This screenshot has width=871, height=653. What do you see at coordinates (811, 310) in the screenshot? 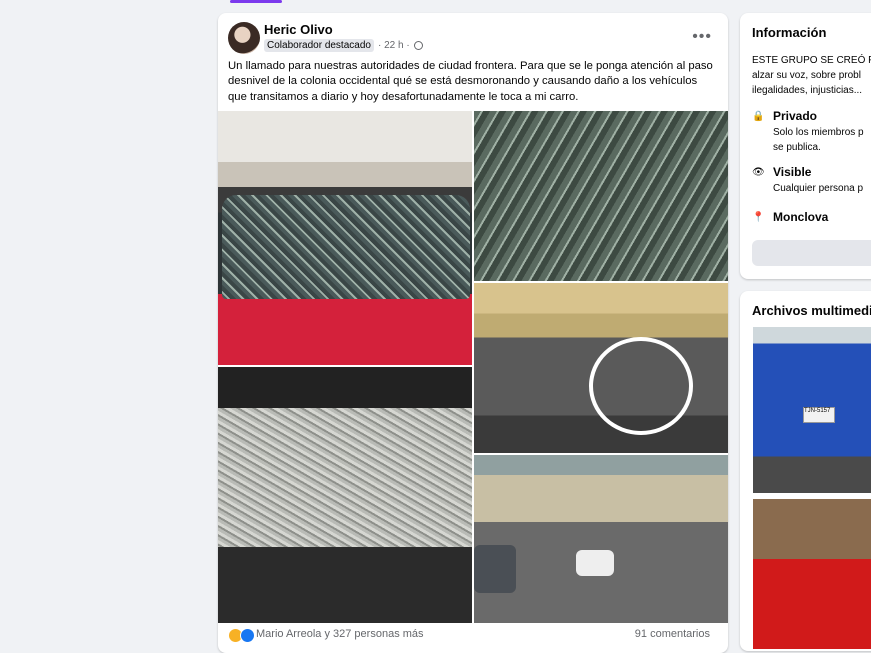
I see `media-title: Archivos multimedia` at bounding box center [811, 310].